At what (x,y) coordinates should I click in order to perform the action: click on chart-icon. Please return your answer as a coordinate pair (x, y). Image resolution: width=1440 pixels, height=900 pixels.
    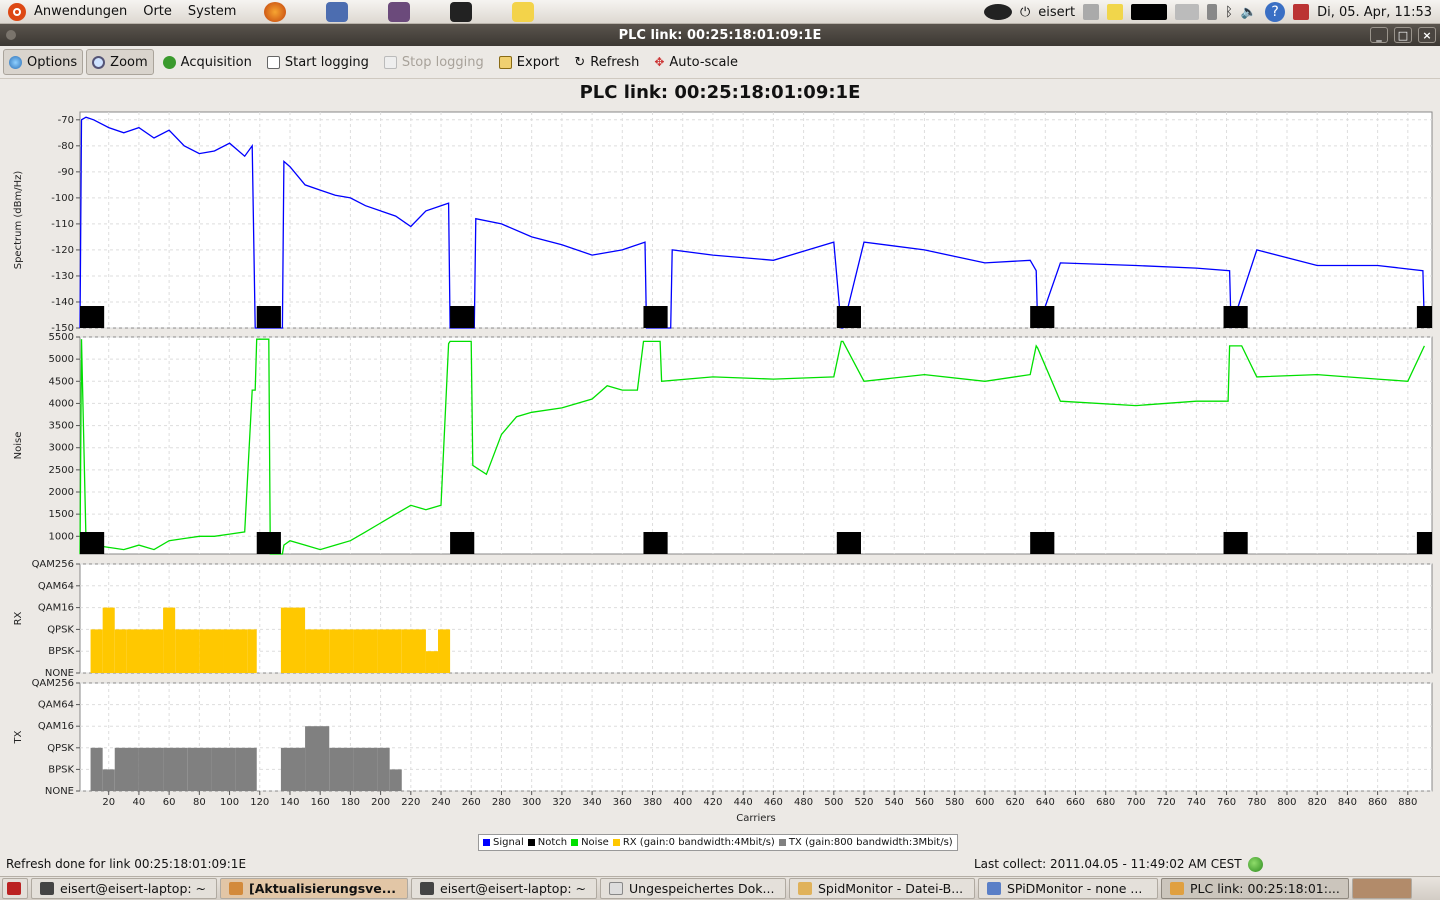
    Looking at the image, I should click on (1177, 888).